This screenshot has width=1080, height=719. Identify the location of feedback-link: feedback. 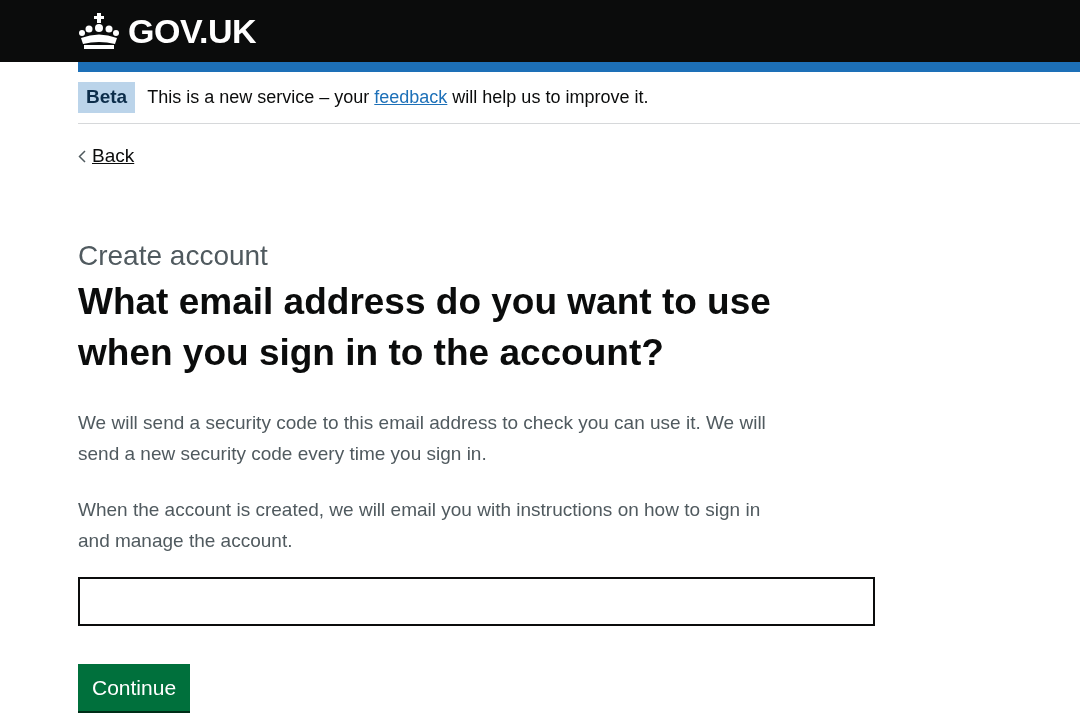
(411, 97).